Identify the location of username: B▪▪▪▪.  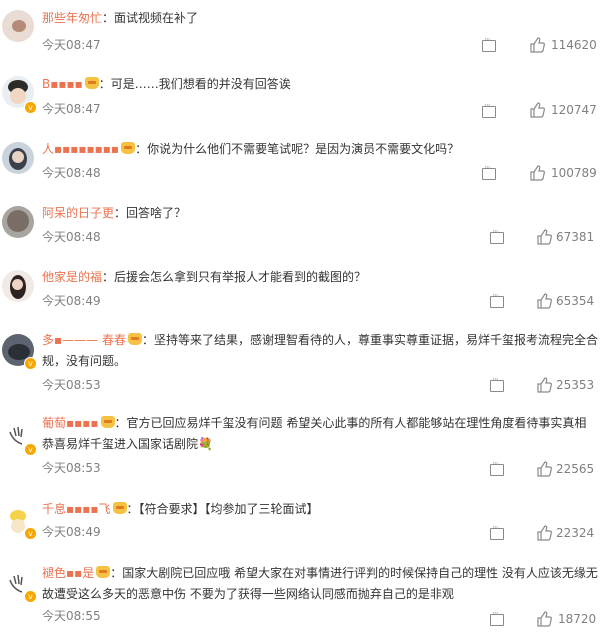
(62, 84).